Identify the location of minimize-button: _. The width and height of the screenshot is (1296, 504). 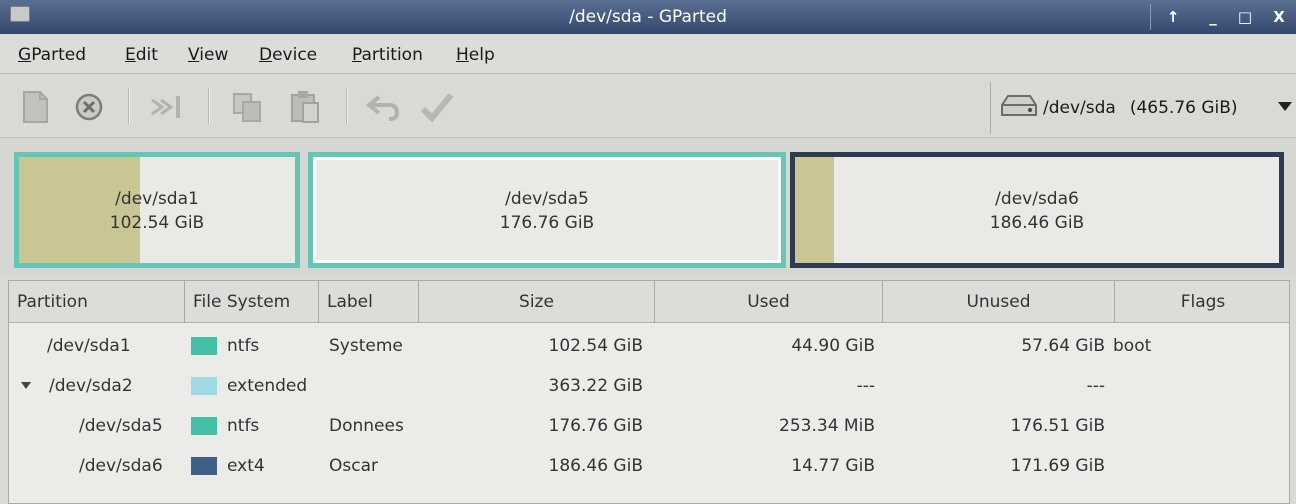
(1213, 17).